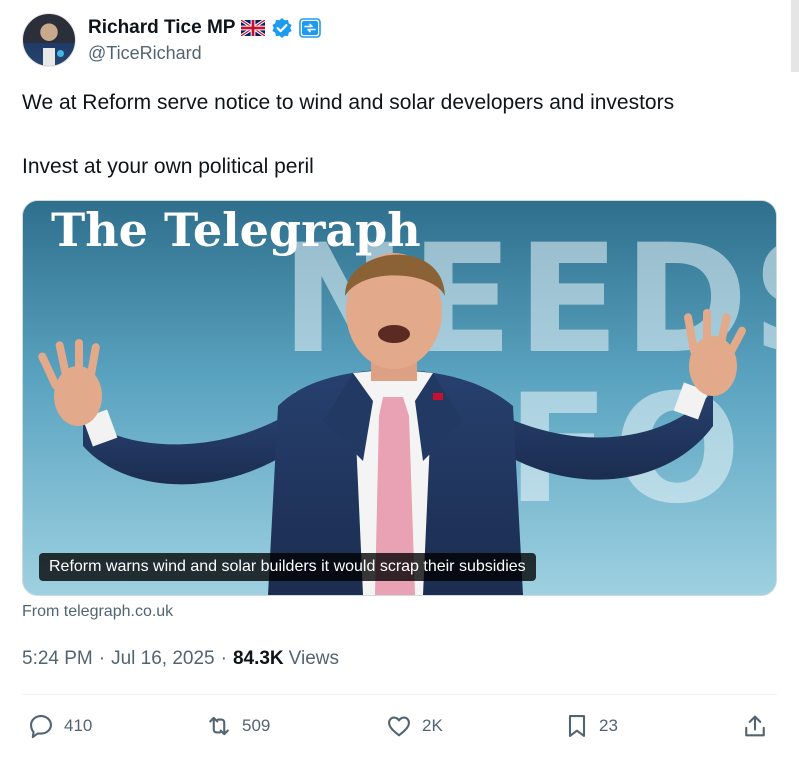  What do you see at coordinates (399, 694) in the screenshot?
I see `divider` at bounding box center [399, 694].